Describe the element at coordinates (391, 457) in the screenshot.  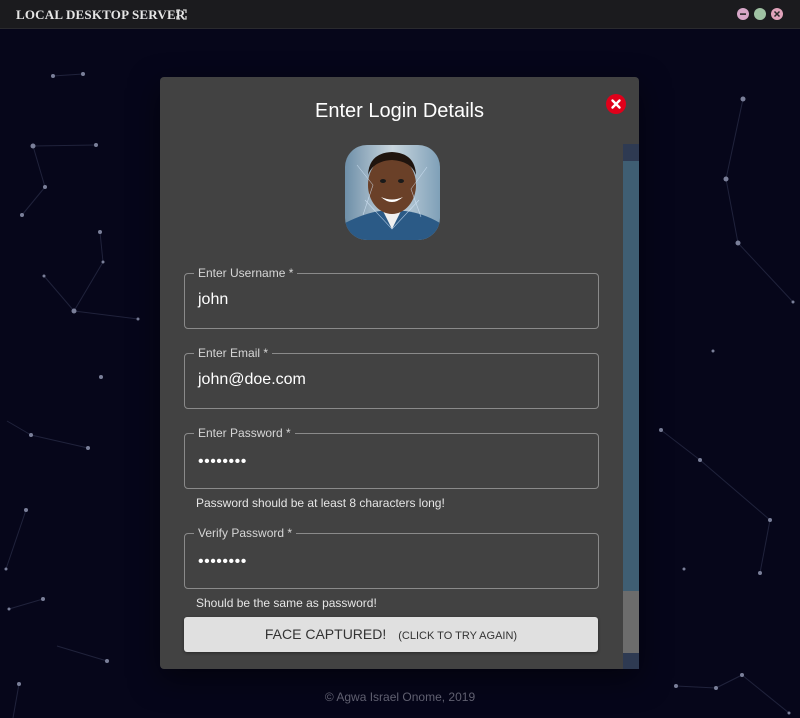
I see `password-field: Enter Password * ••••••••` at that location.